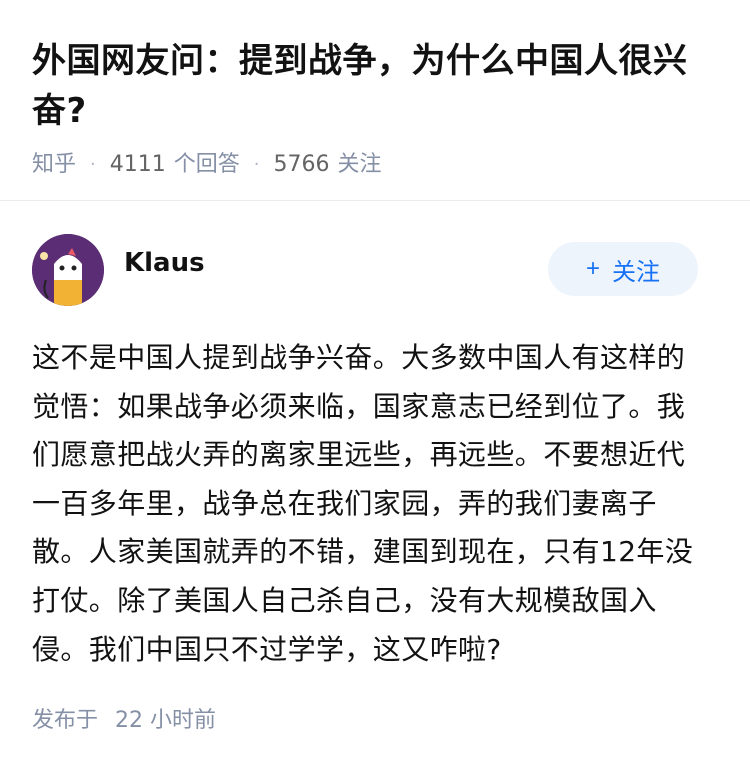  What do you see at coordinates (54, 165) in the screenshot?
I see `source-label: 知乎` at bounding box center [54, 165].